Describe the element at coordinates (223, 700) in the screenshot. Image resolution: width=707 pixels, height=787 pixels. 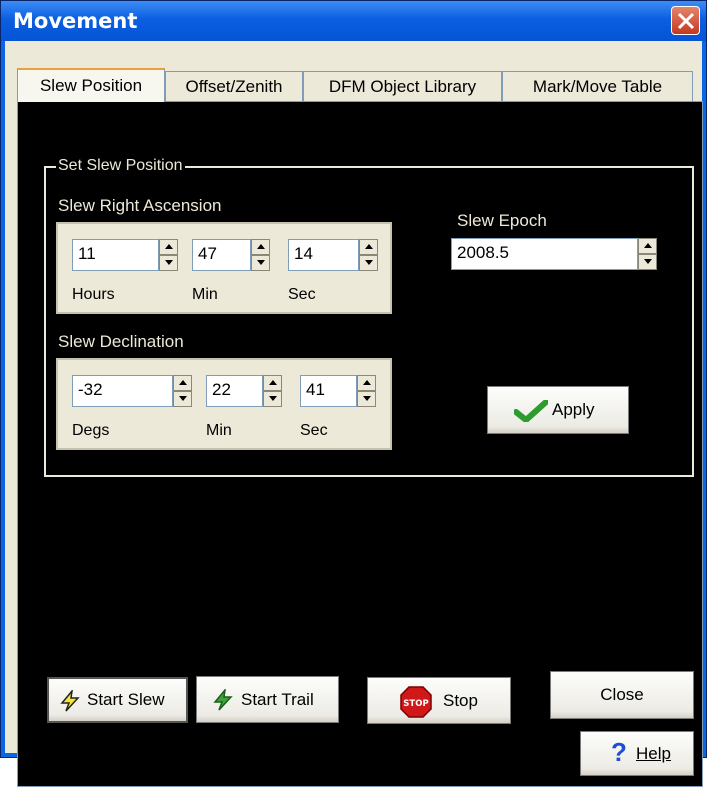
I see `trail-icon` at that location.